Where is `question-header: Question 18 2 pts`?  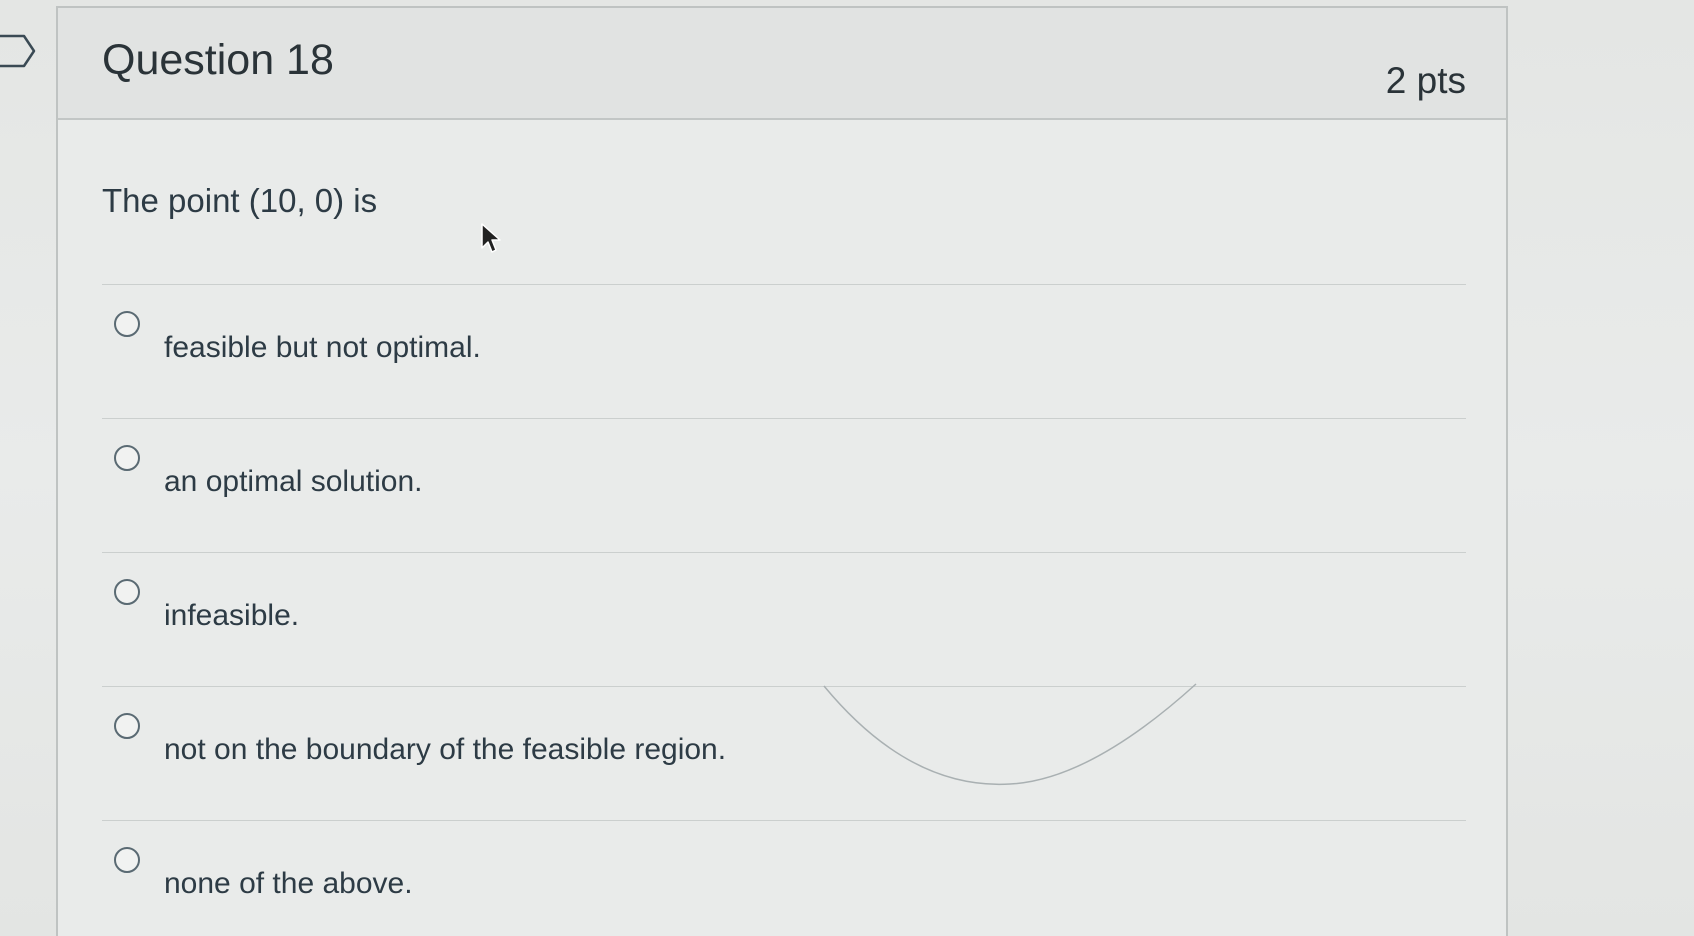 question-header: Question 18 2 pts is located at coordinates (782, 64).